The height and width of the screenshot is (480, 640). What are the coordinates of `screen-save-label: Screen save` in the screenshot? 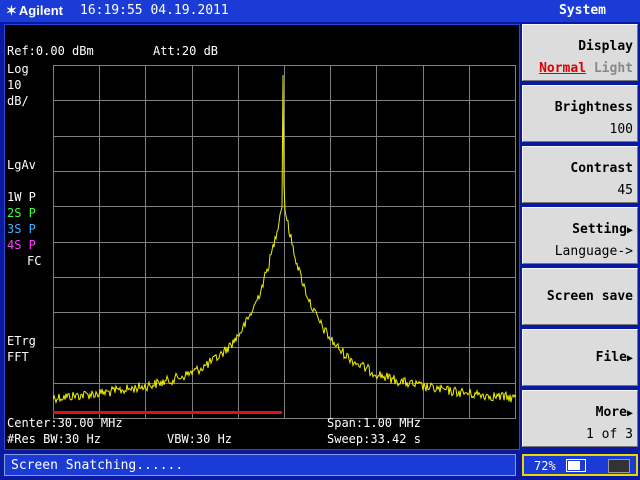 It's located at (589, 296).